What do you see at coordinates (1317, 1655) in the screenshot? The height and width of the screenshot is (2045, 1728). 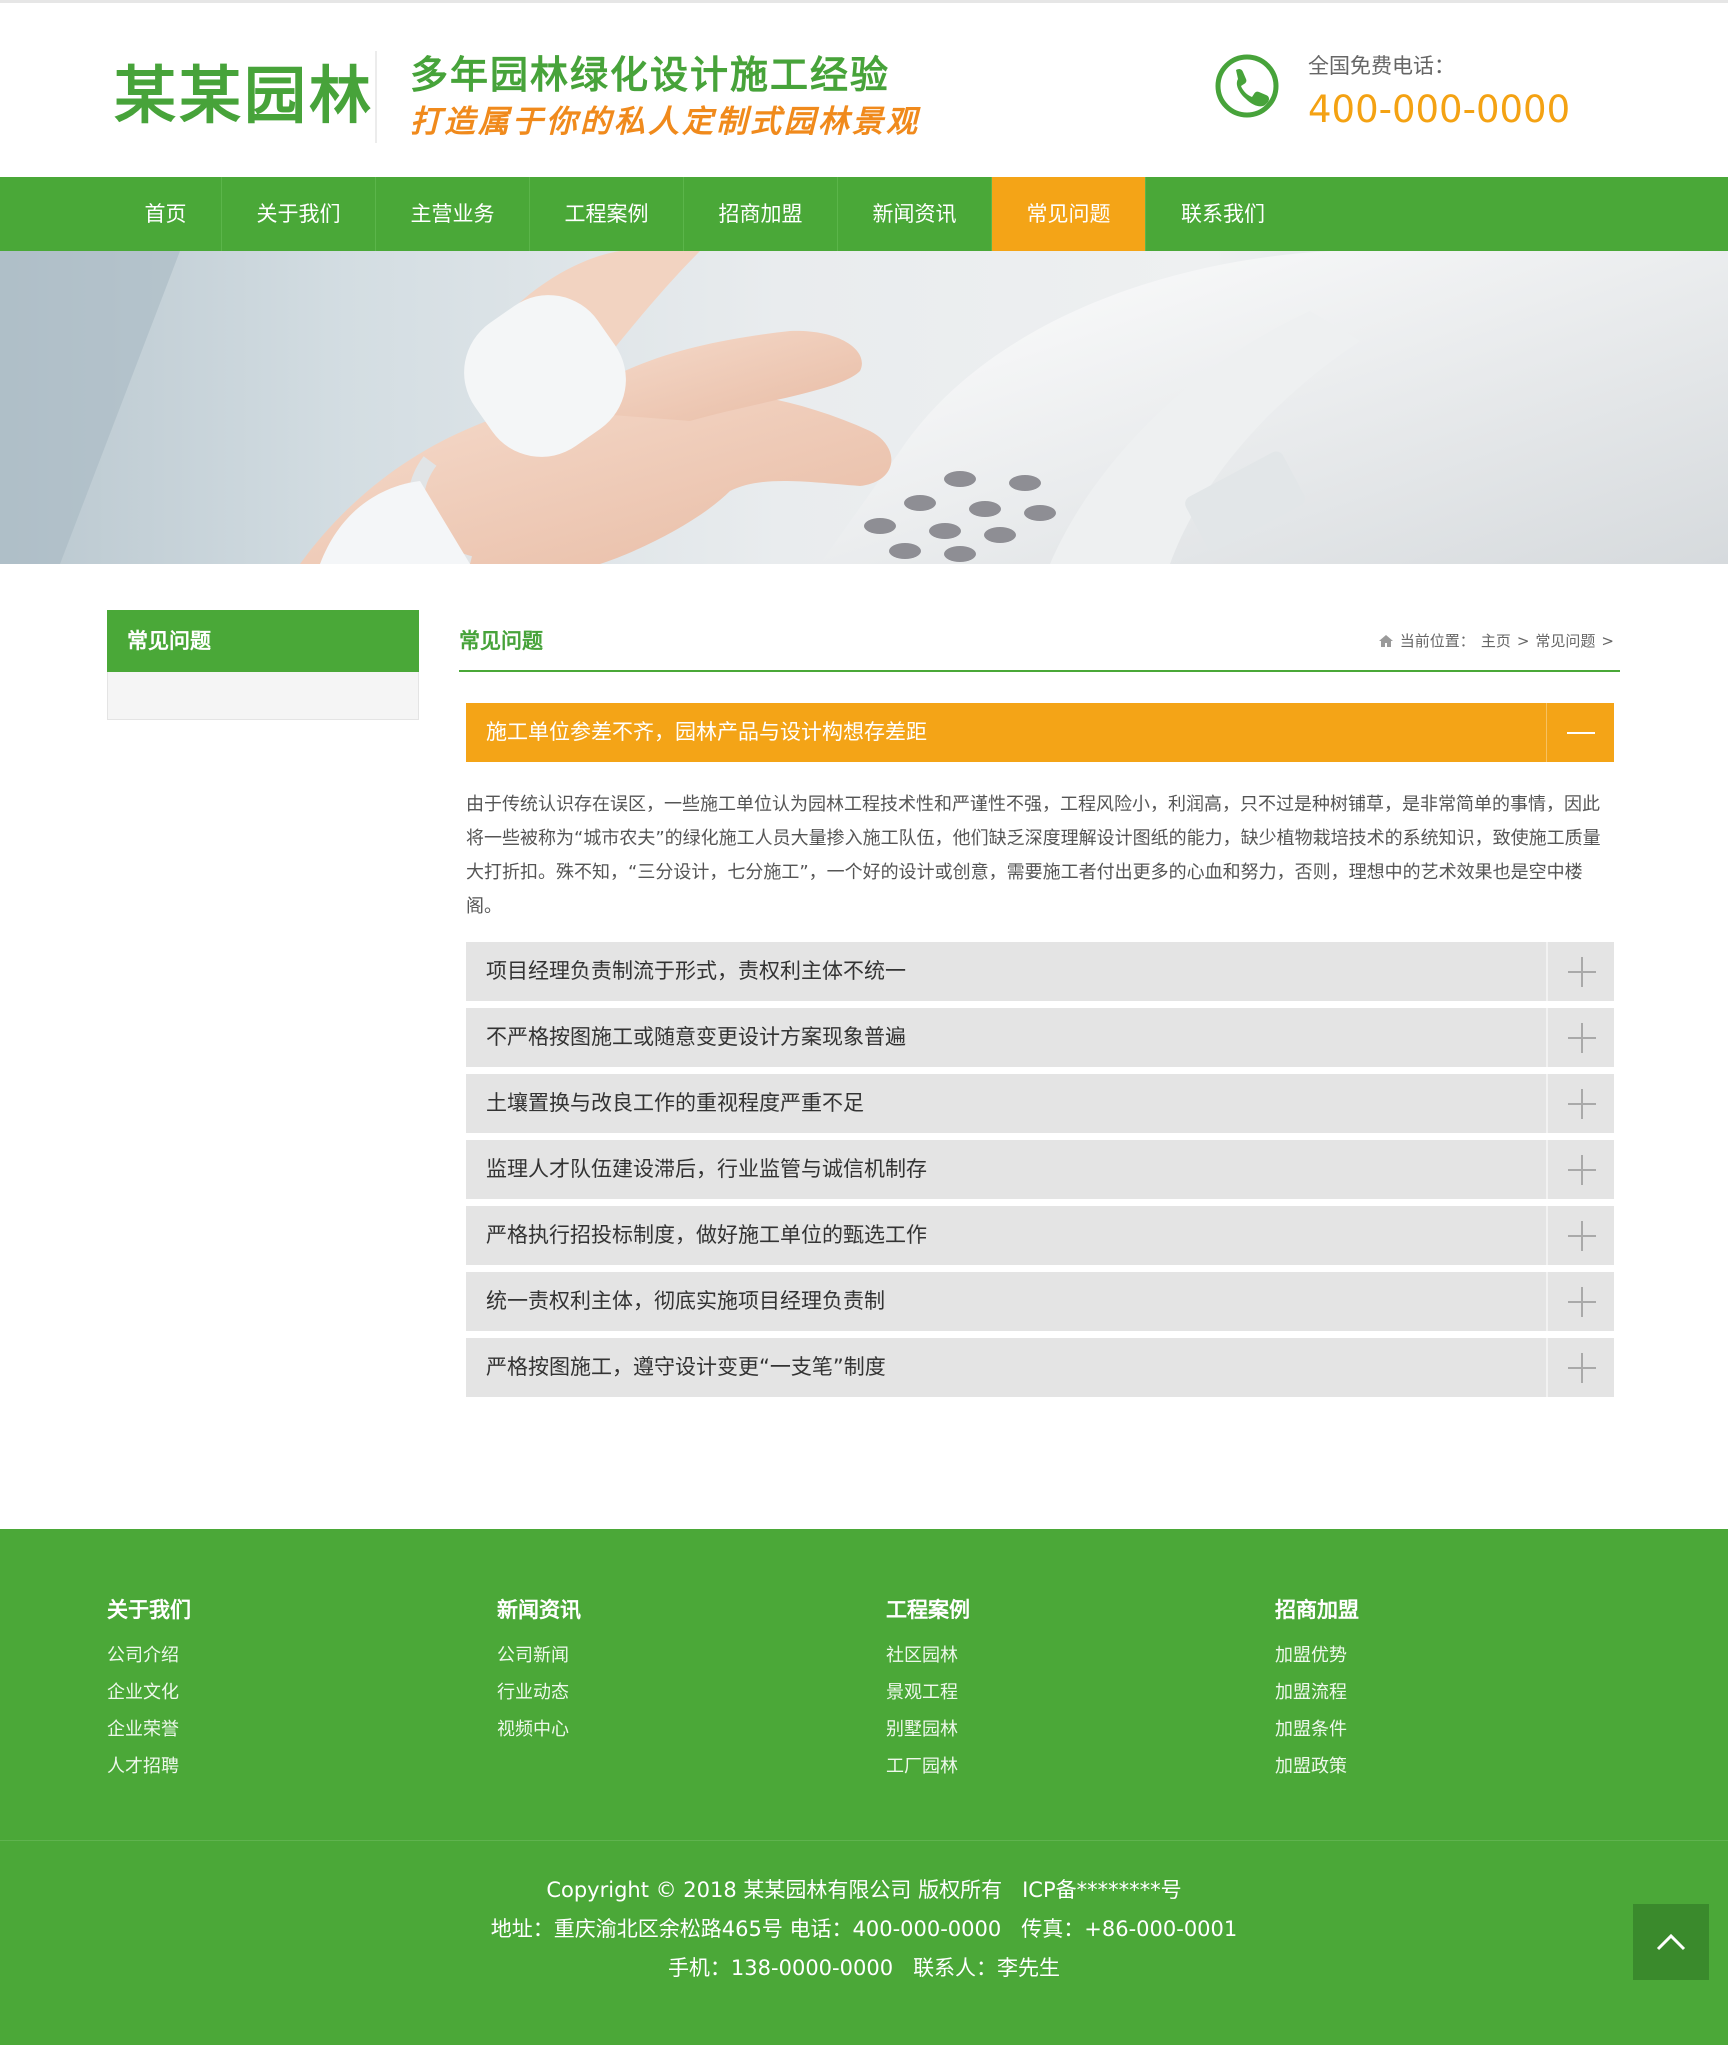 I see `footer-link: 加盟优势` at bounding box center [1317, 1655].